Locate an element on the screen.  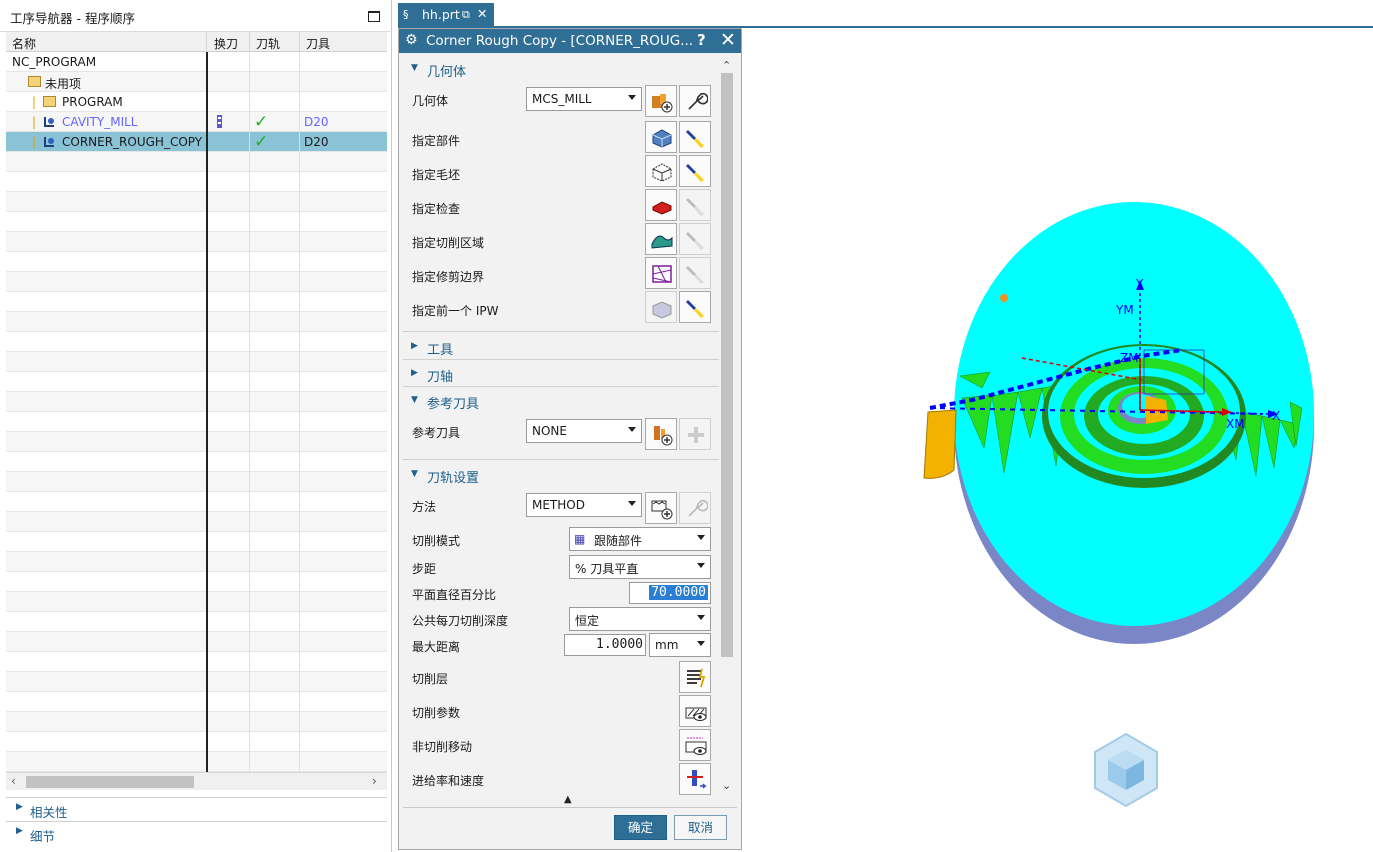
display-blank-button is located at coordinates (695, 171).